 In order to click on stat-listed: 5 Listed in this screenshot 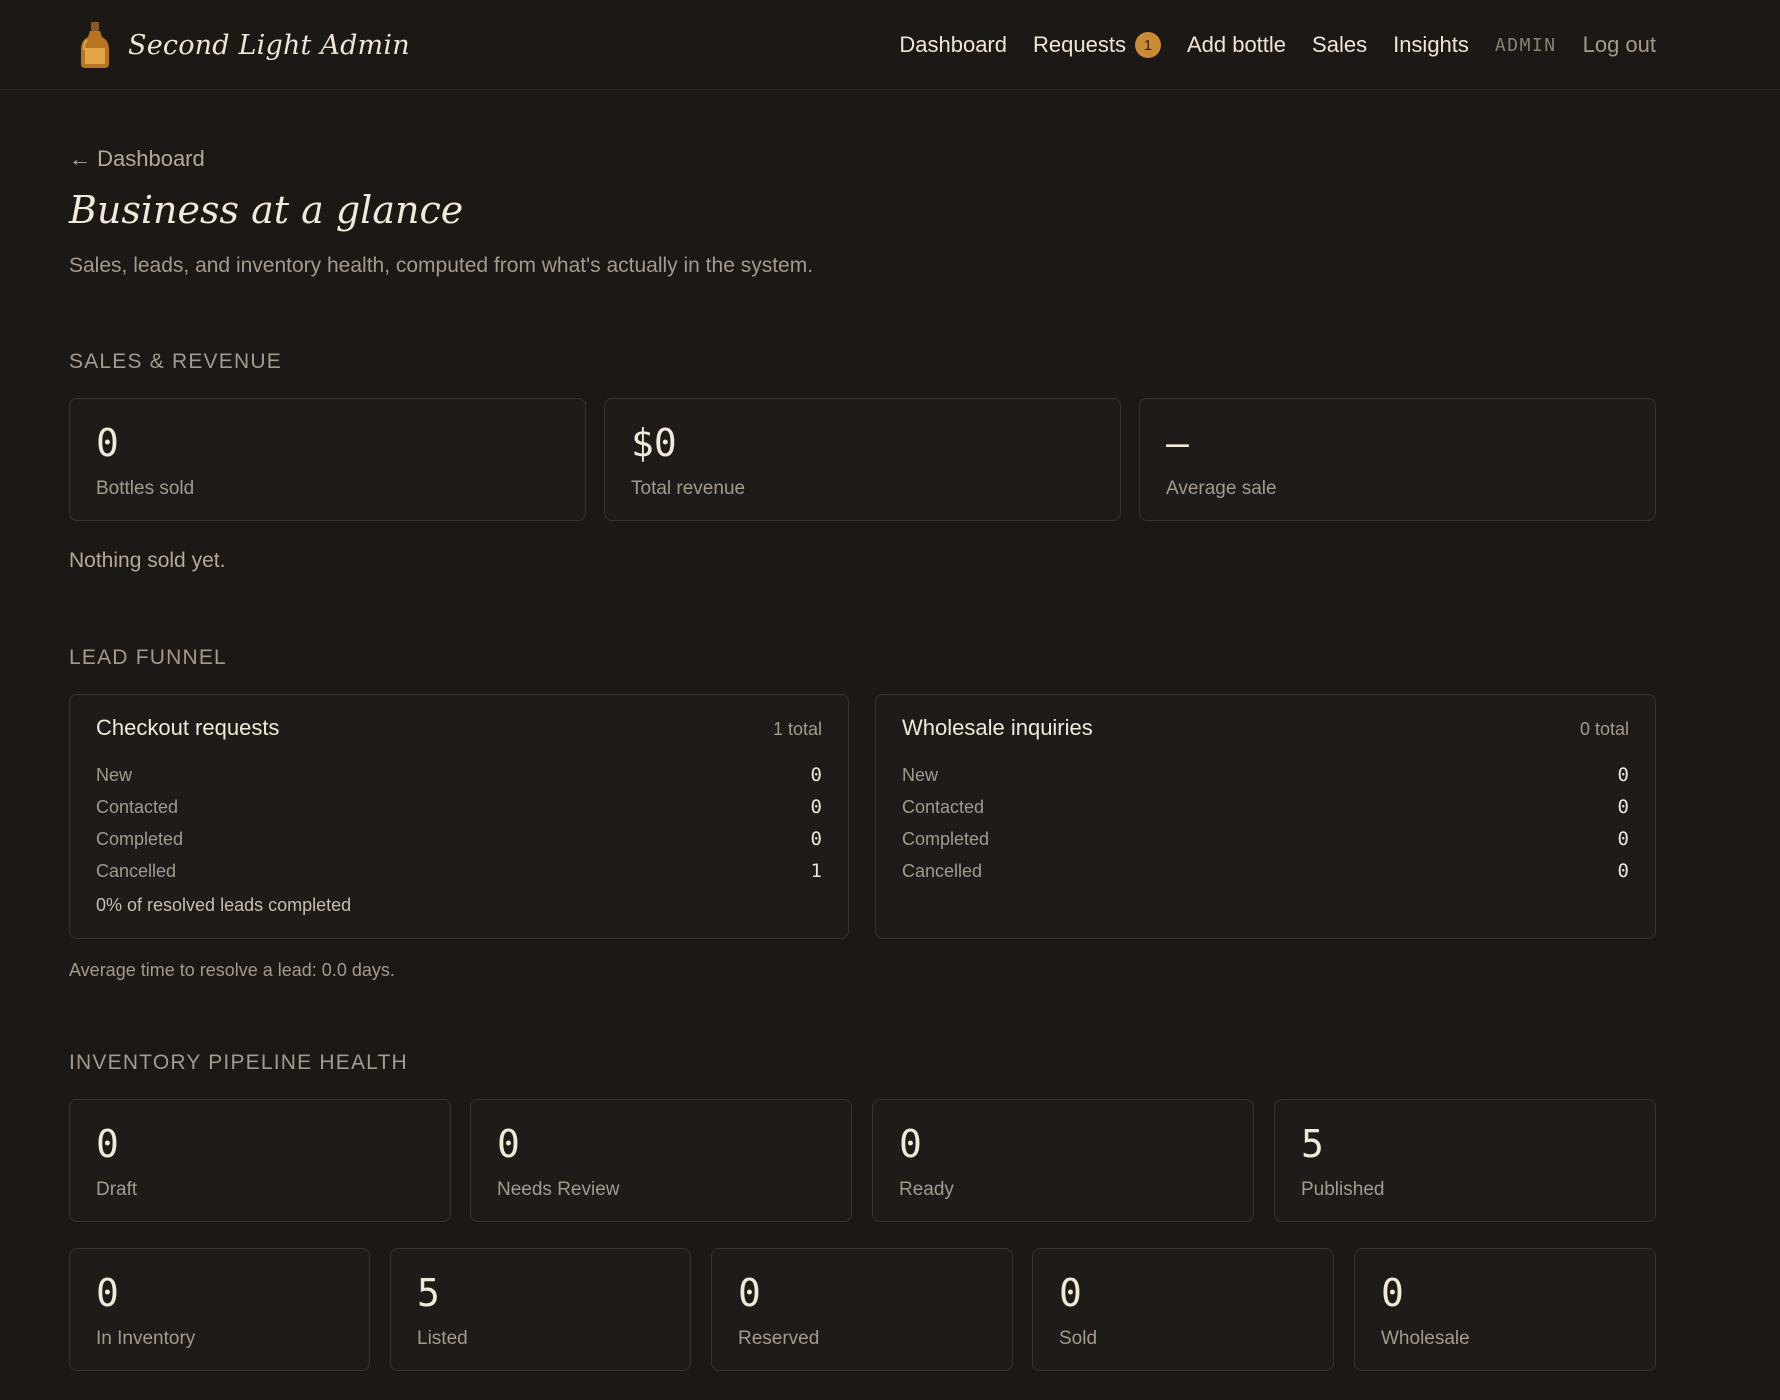, I will do `click(540, 1309)`.